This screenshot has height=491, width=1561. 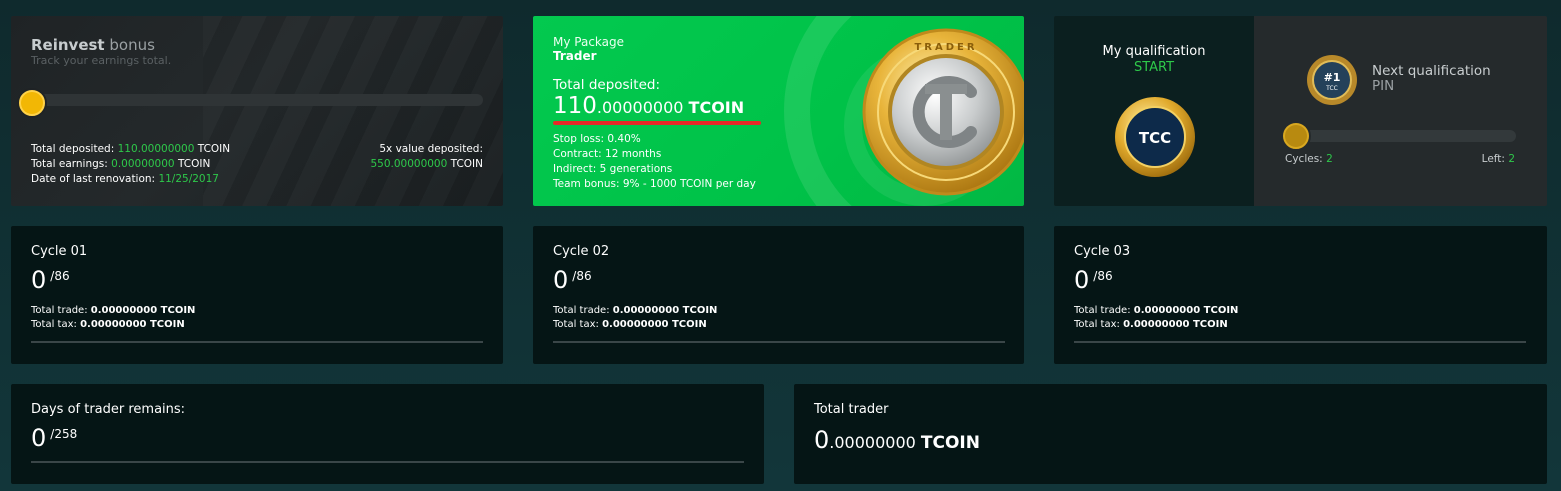 What do you see at coordinates (54, 438) in the screenshot?
I see `days-count: 0/258` at bounding box center [54, 438].